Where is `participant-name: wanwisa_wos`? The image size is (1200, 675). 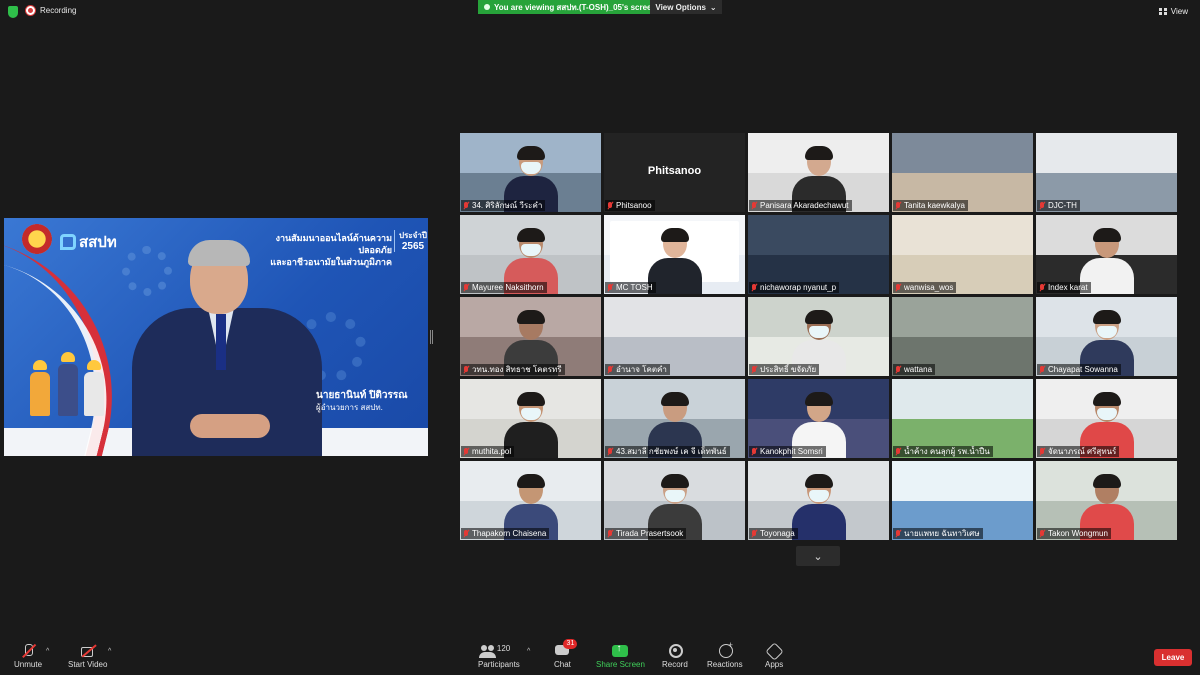
participant-name: wanwisa_wos is located at coordinates (929, 287).